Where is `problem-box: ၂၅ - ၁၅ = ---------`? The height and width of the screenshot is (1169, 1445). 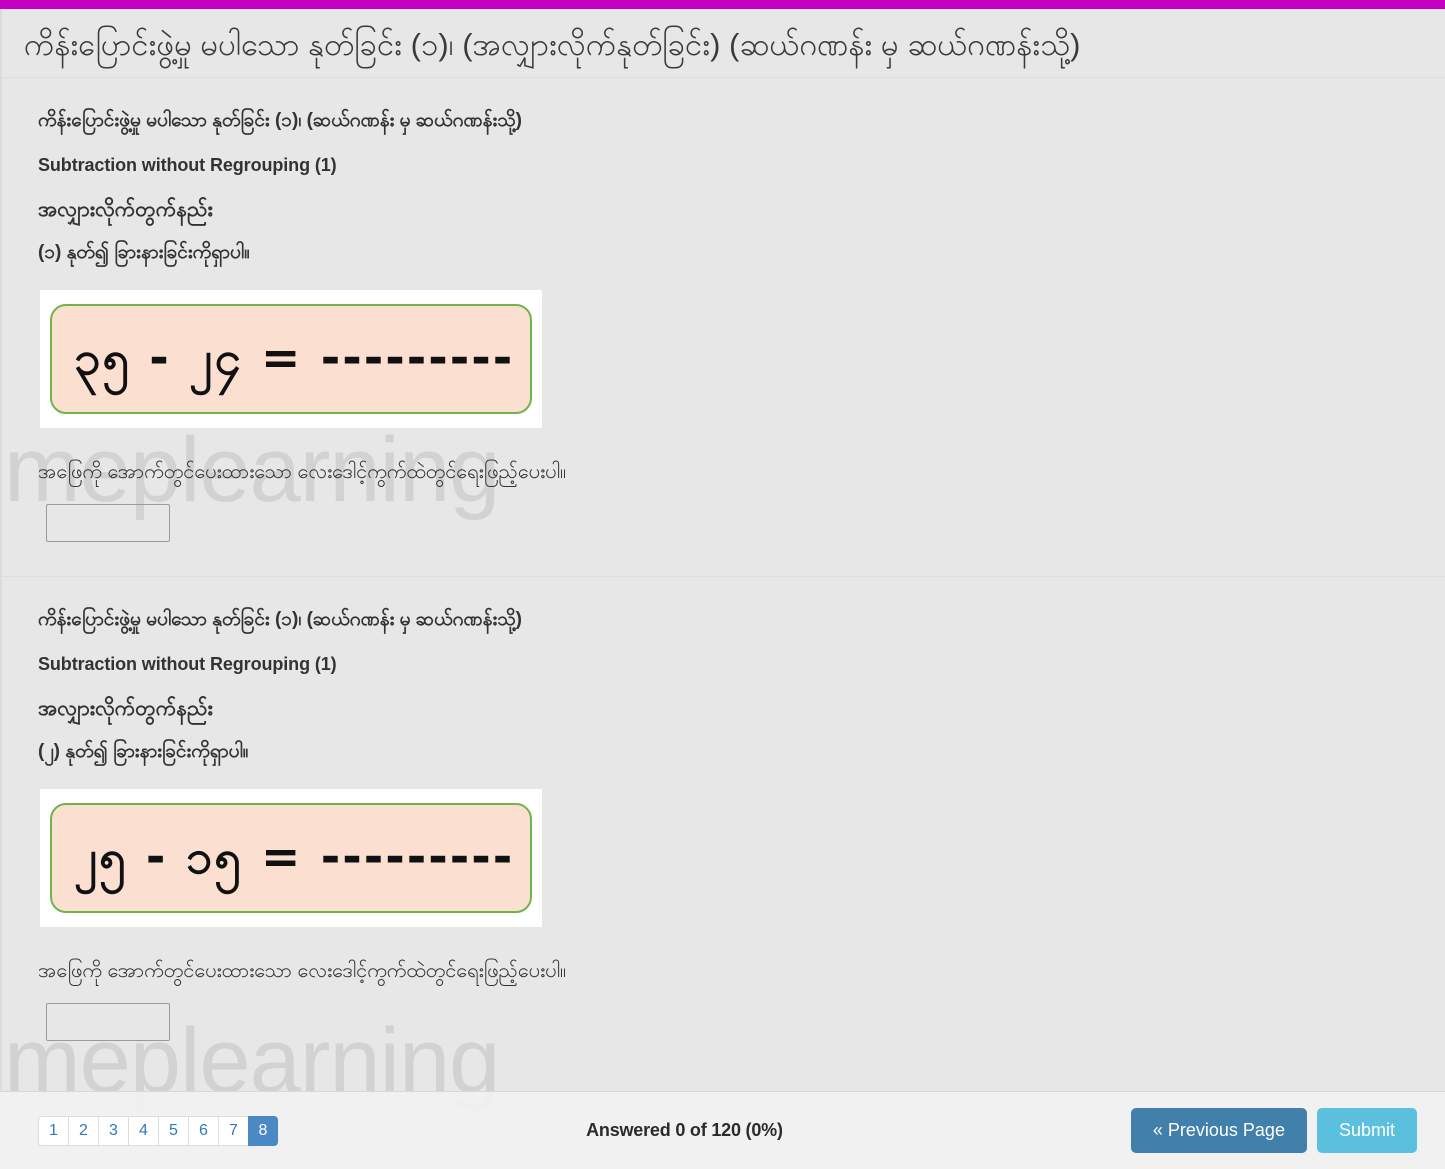 problem-box: ၂၅ - ၁၅ = --------- is located at coordinates (291, 857).